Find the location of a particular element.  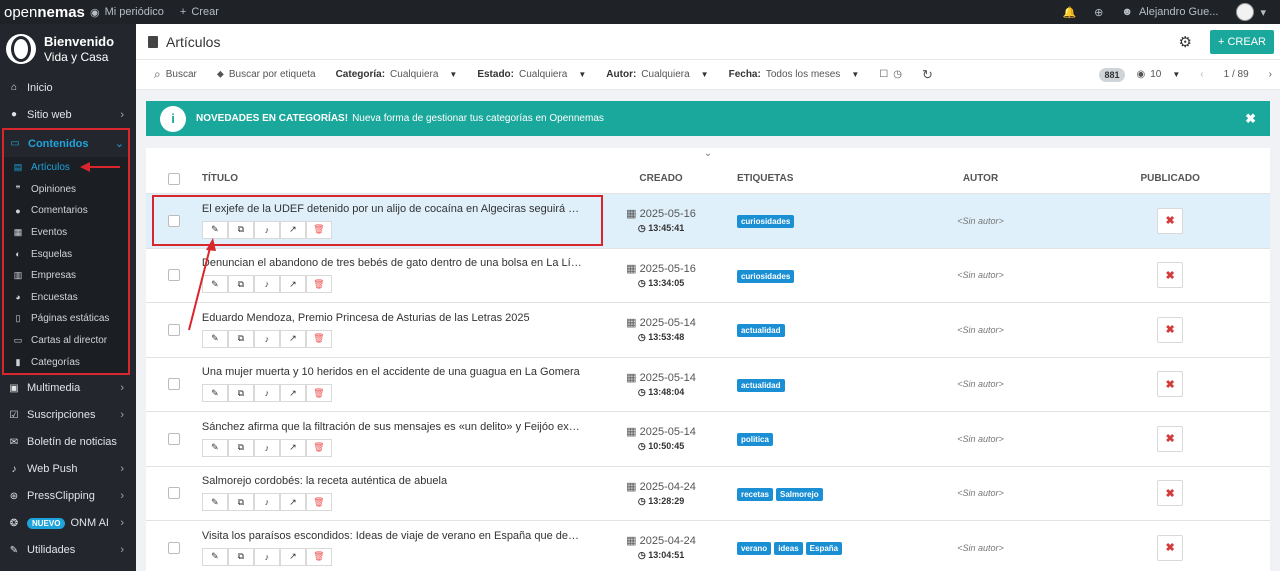

sidebar-item-pressclipping: ⊛ PressClipping › is located at coordinates (68, 496).